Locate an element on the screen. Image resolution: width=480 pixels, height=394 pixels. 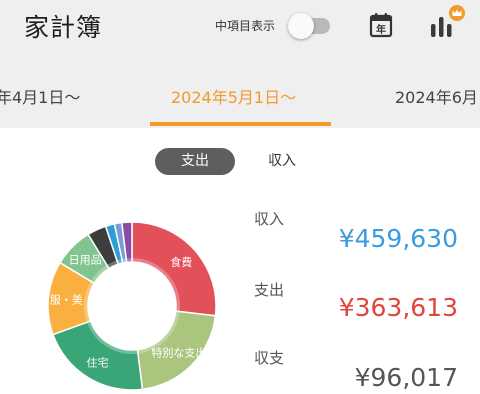
active-tab-indicator is located at coordinates (240, 124).